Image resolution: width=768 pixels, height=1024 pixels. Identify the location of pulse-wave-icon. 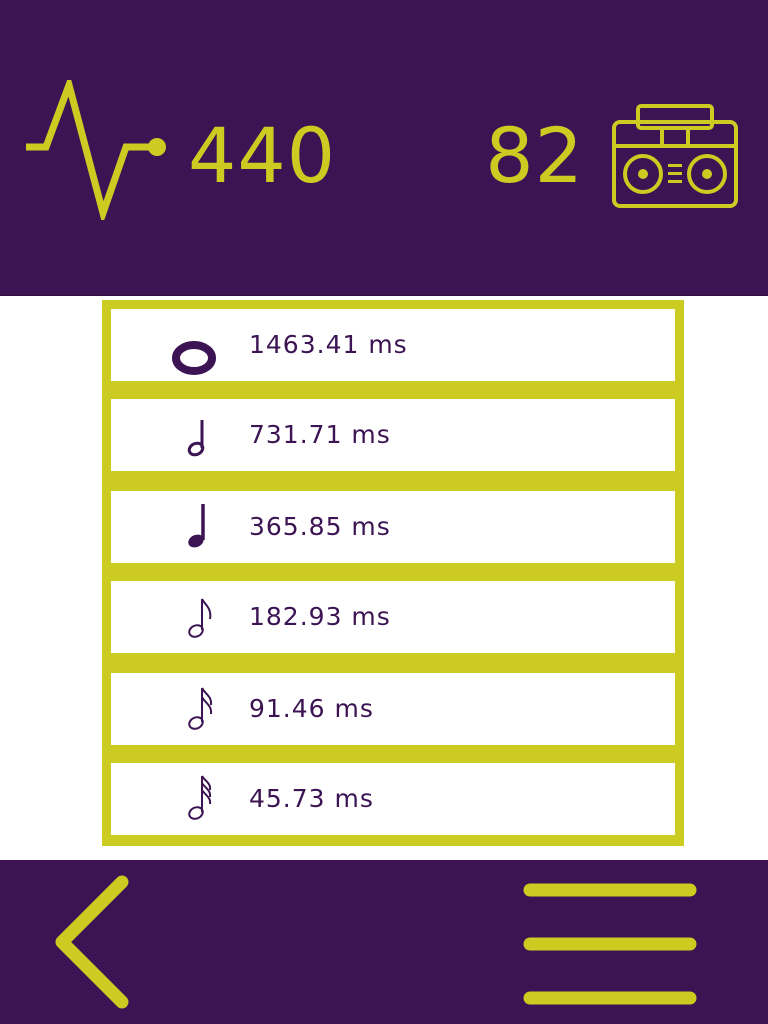
(96, 150).